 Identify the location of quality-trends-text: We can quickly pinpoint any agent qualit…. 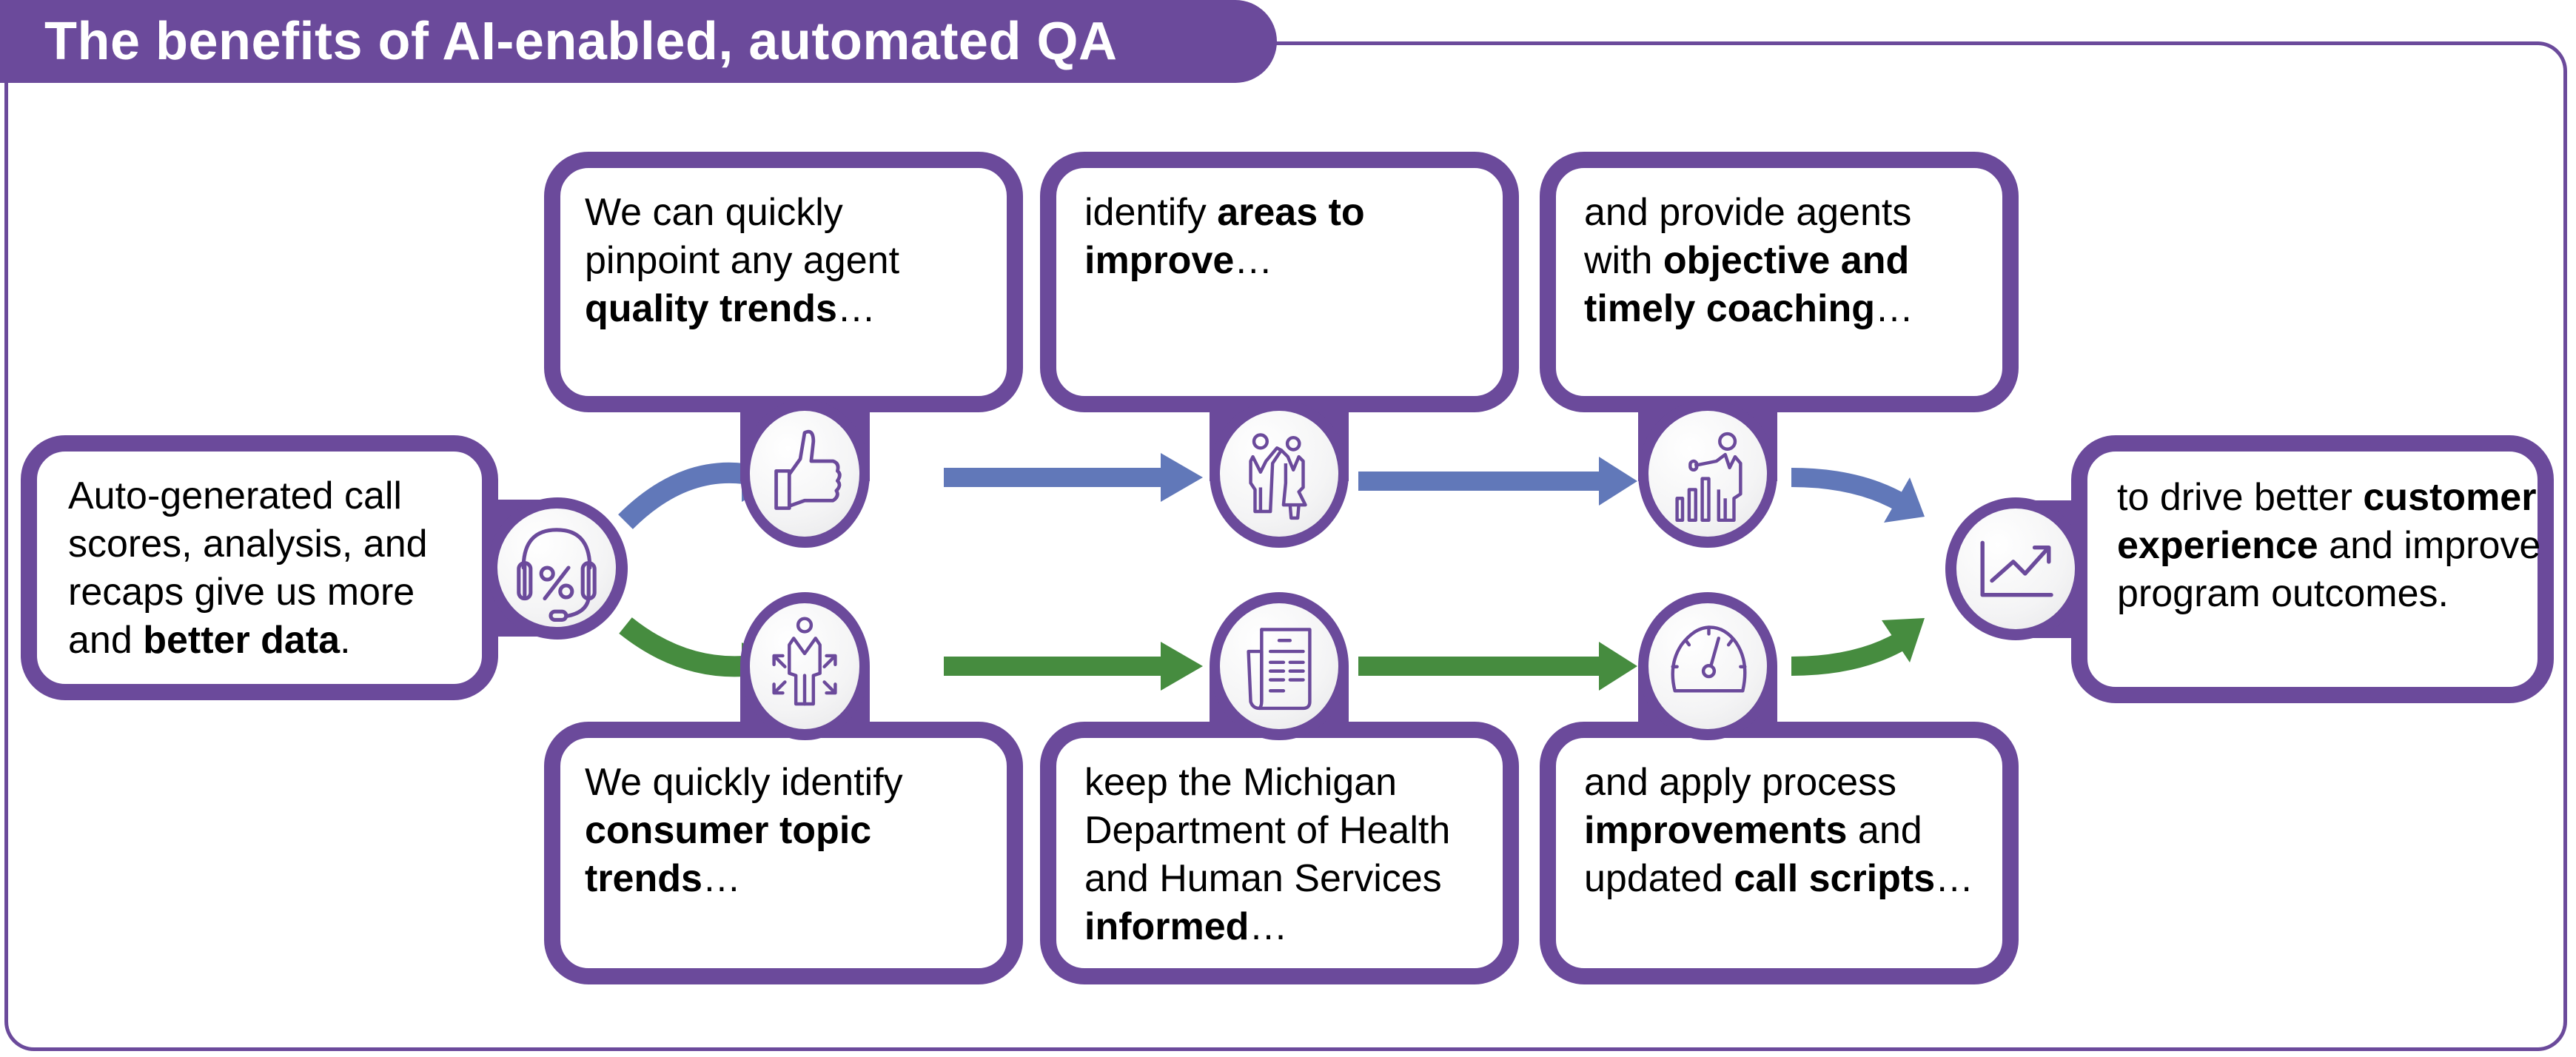
(742, 260).